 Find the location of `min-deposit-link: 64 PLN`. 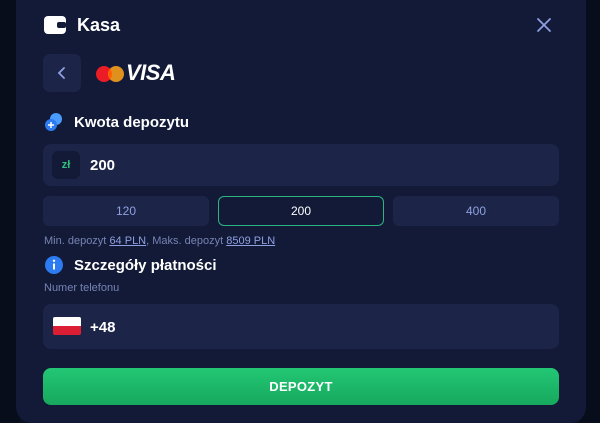

min-deposit-link: 64 PLN is located at coordinates (127, 241).